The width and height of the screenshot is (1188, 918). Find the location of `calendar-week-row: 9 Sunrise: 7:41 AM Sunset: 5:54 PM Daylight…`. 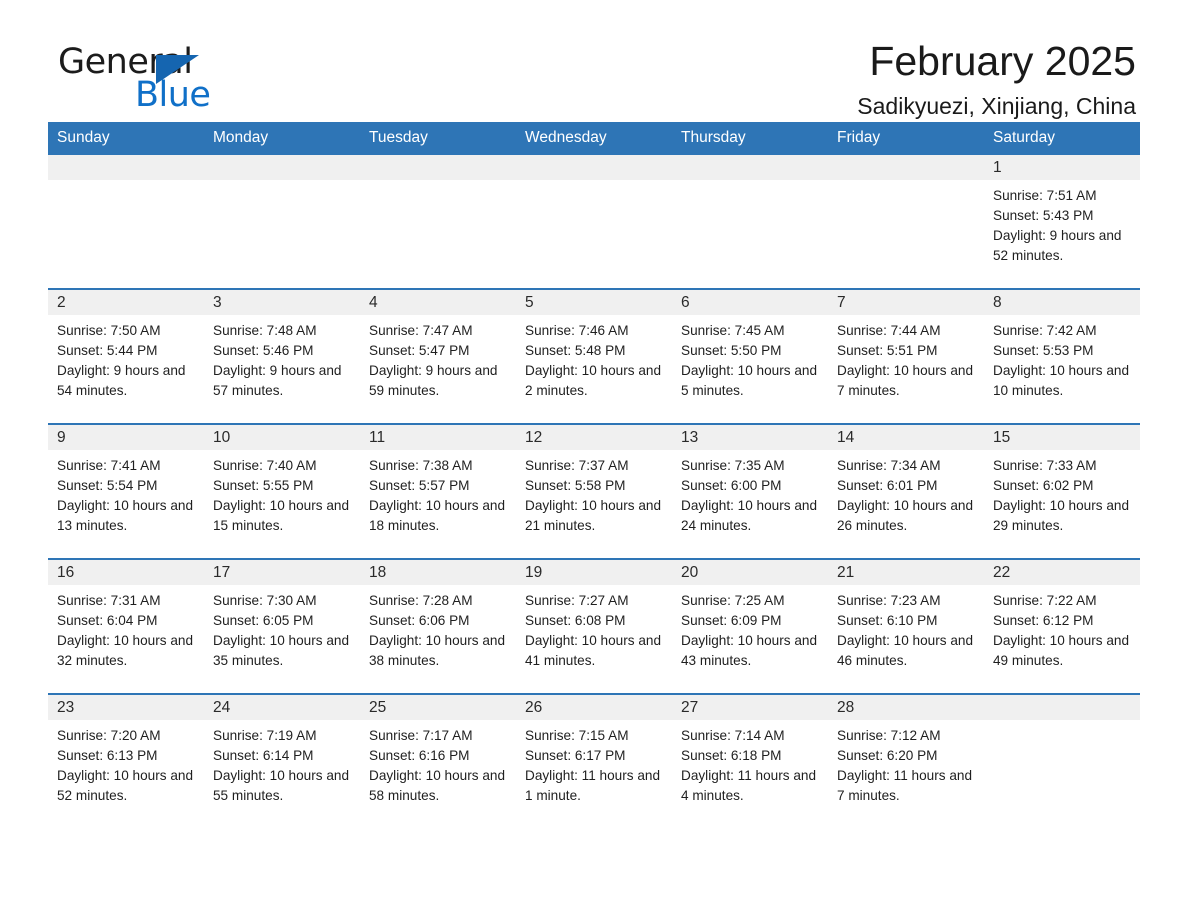

calendar-week-row: 9 Sunrise: 7:41 AM Sunset: 5:54 PM Daylight… is located at coordinates (594, 491).